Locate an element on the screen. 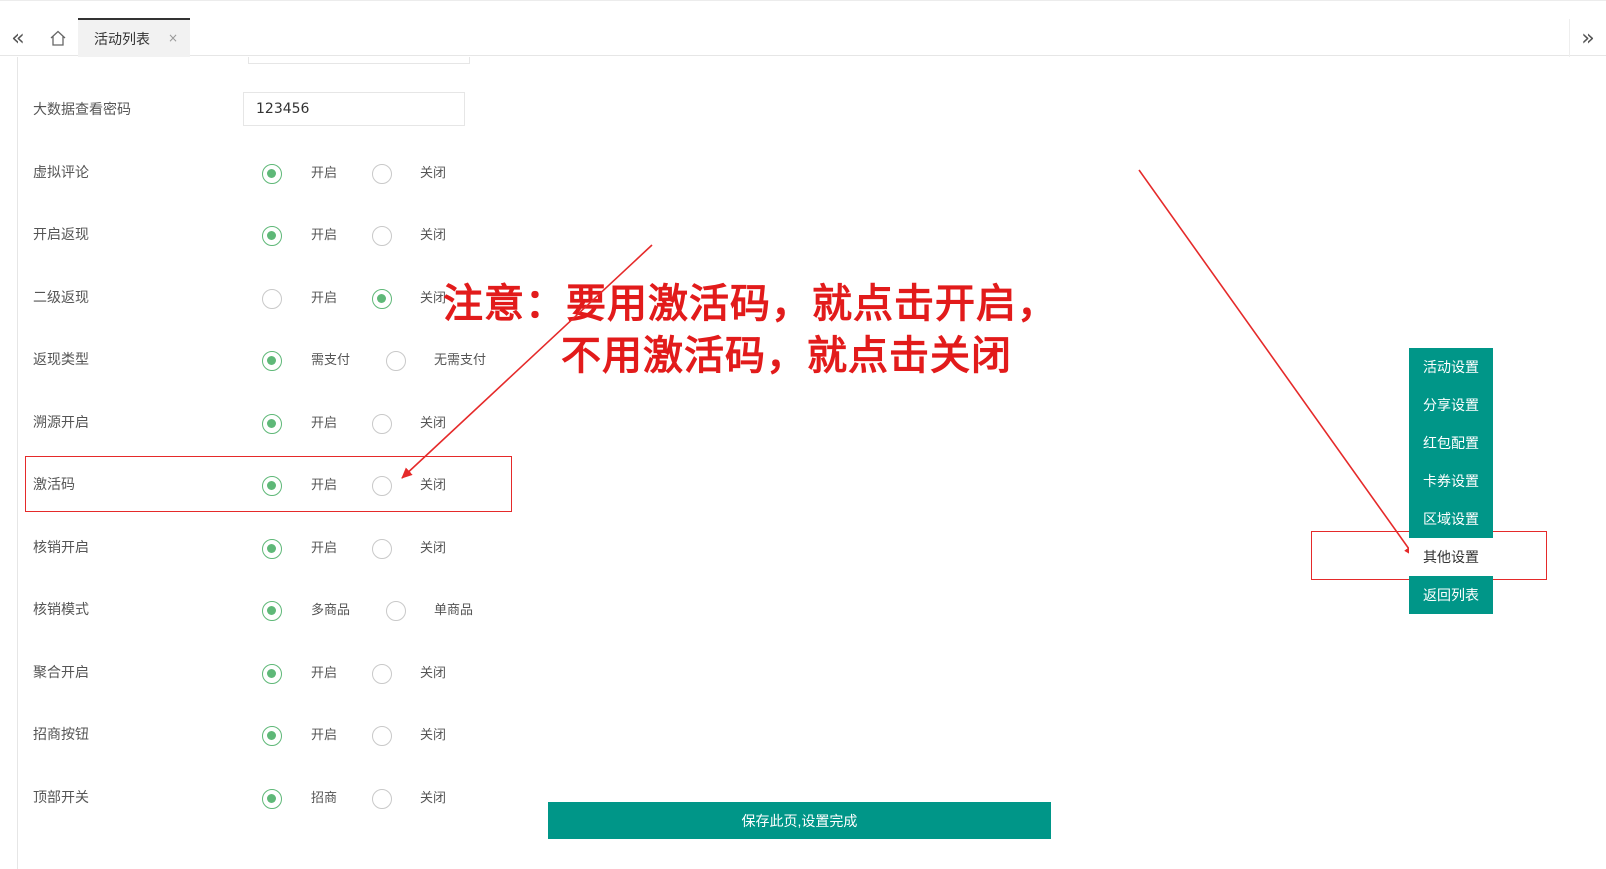 The image size is (1606, 869). field-label: 二级返现 is located at coordinates (61, 297).